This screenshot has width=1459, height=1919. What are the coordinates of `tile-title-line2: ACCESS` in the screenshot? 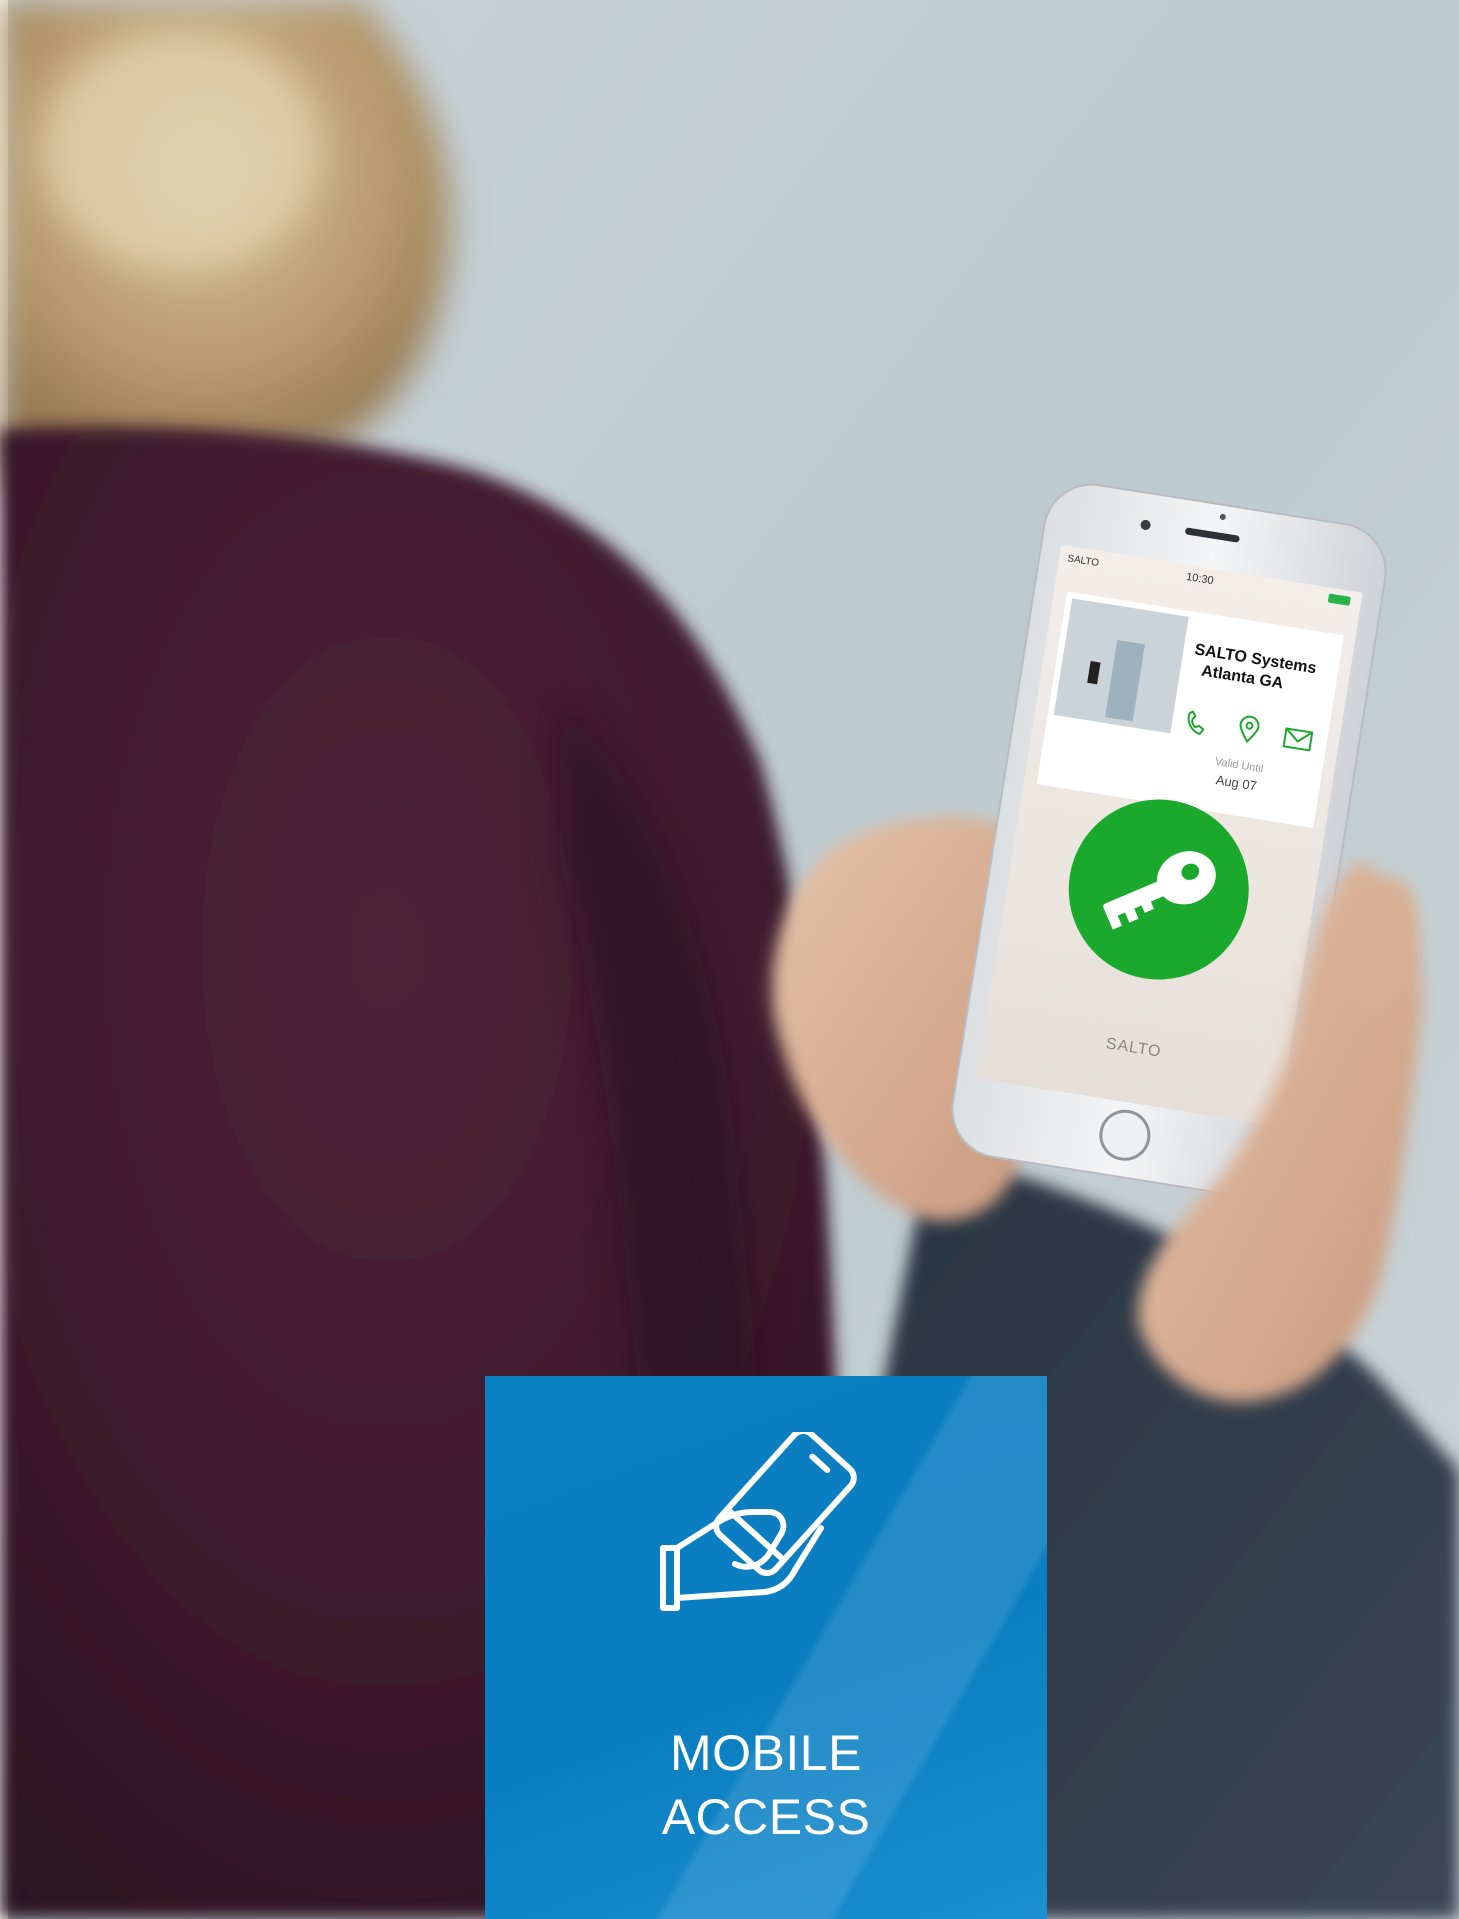 It's located at (766, 1817).